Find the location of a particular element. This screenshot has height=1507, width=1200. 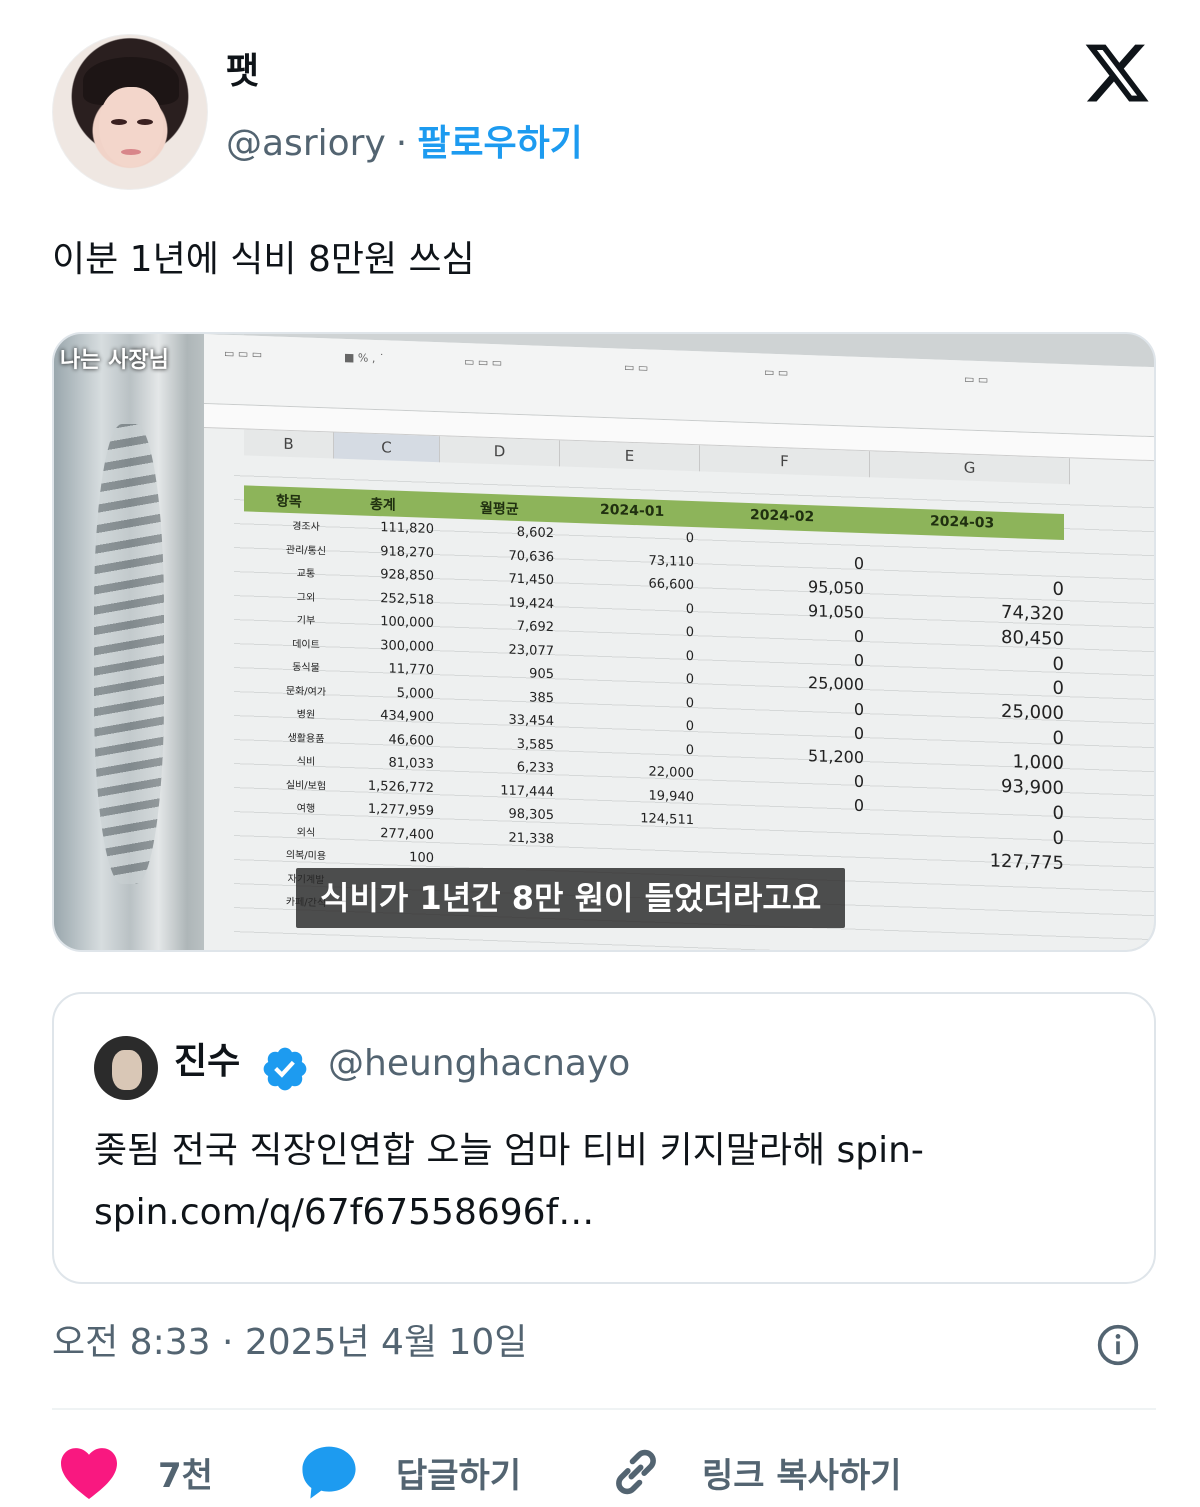

sheet-total-cell: 11,770 is located at coordinates (411, 670).